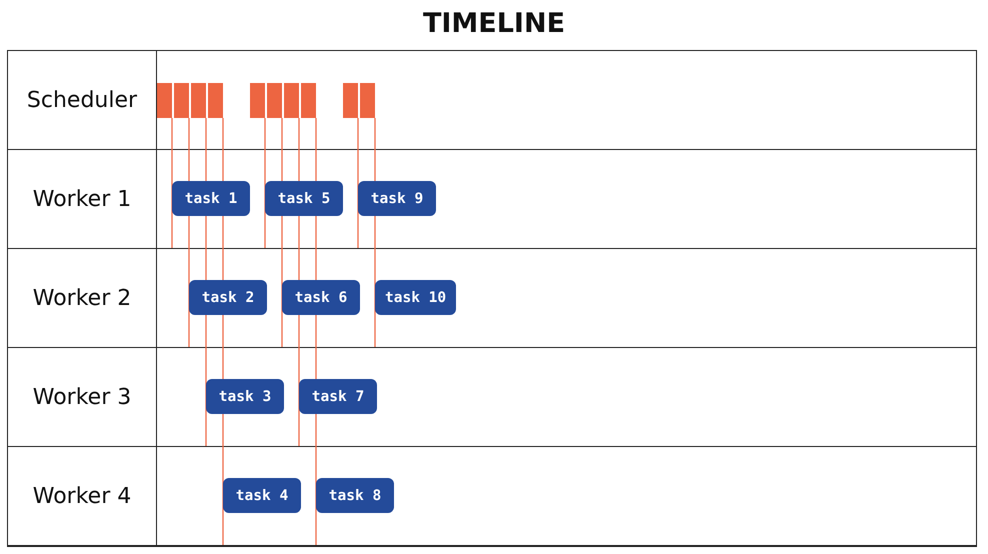 This screenshot has width=988, height=554. Describe the element at coordinates (304, 198) in the screenshot. I see `task-chip: task 5` at that location.